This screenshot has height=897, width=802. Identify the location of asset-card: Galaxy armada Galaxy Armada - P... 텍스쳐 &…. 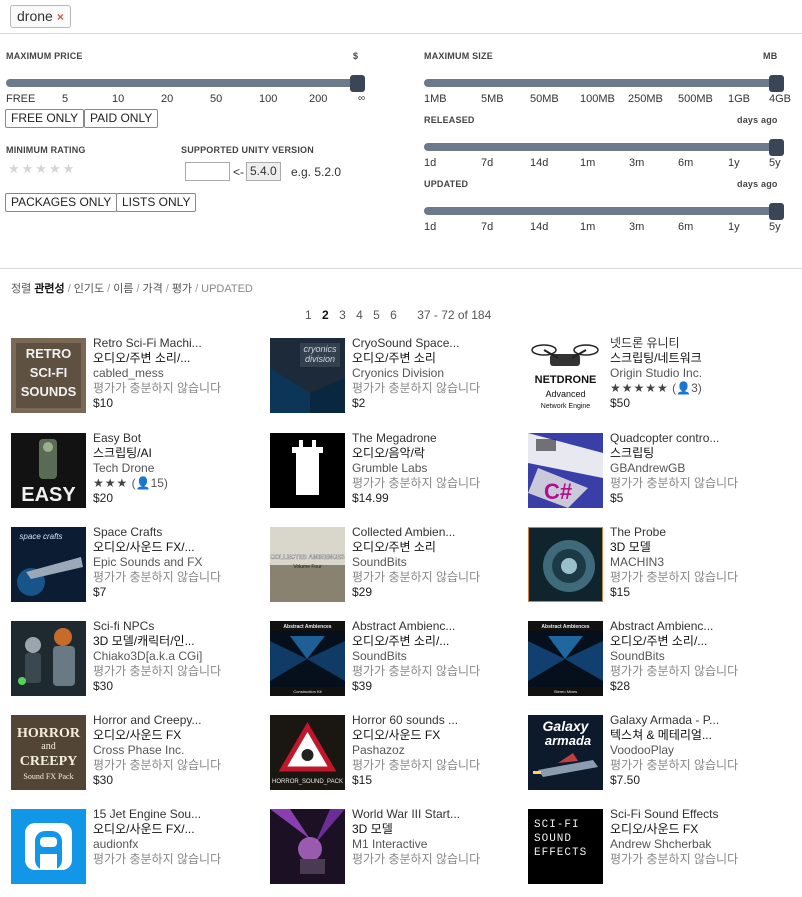
(657, 758).